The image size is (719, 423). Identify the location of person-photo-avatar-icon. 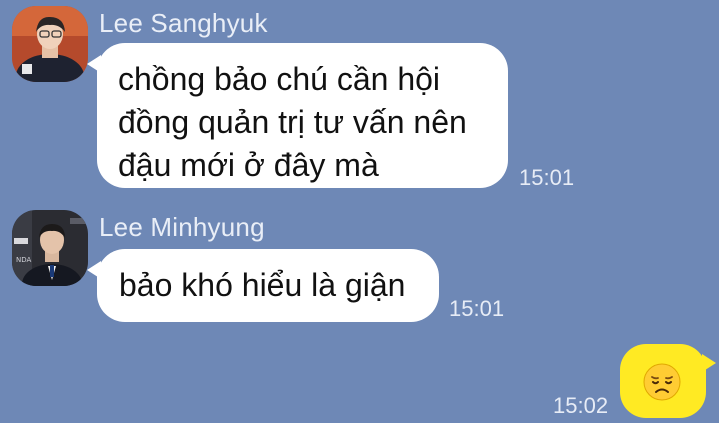
(50, 44).